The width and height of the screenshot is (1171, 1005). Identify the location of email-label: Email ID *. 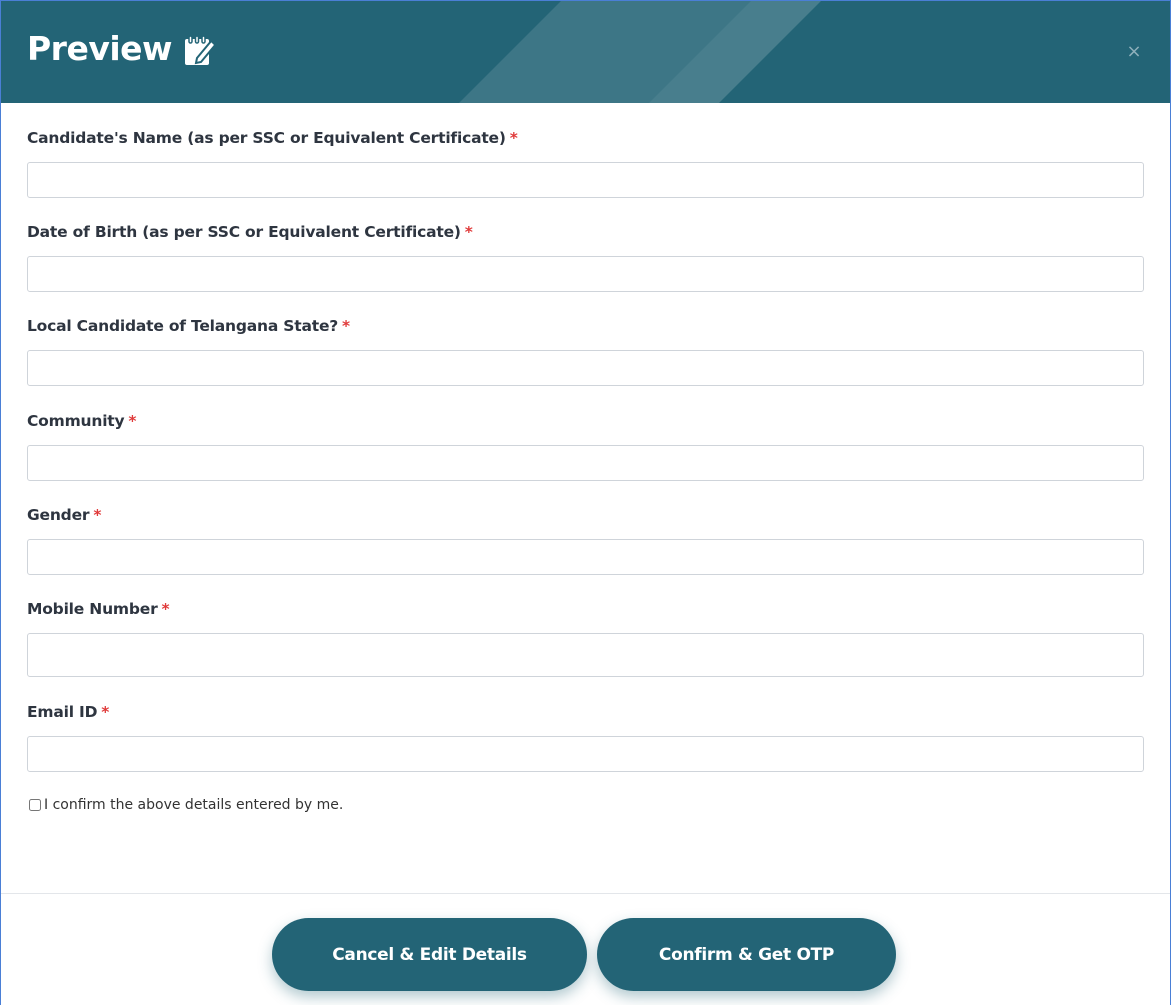
(68, 712).